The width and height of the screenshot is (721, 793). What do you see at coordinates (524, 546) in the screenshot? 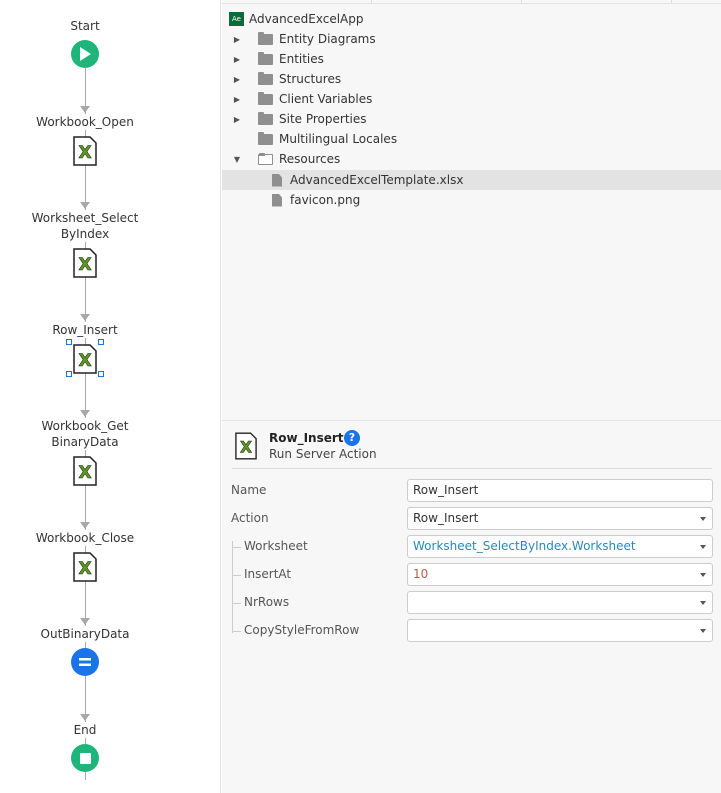
I see `select-value: Worksheet_SelectByIndex.Worksheet` at bounding box center [524, 546].